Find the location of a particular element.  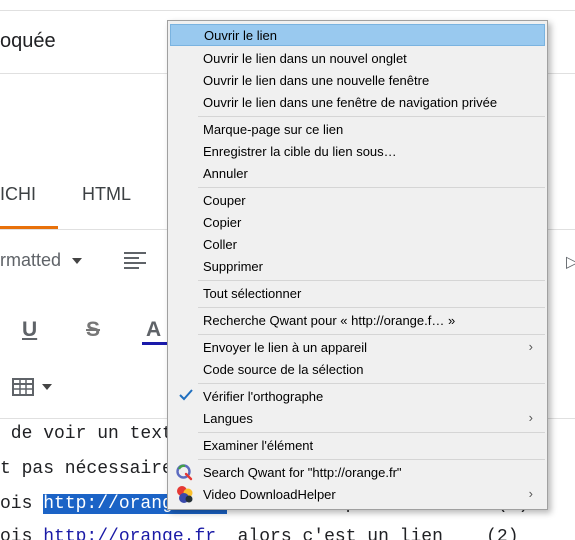

link-text: http://orange.fr is located at coordinates (129, 533).